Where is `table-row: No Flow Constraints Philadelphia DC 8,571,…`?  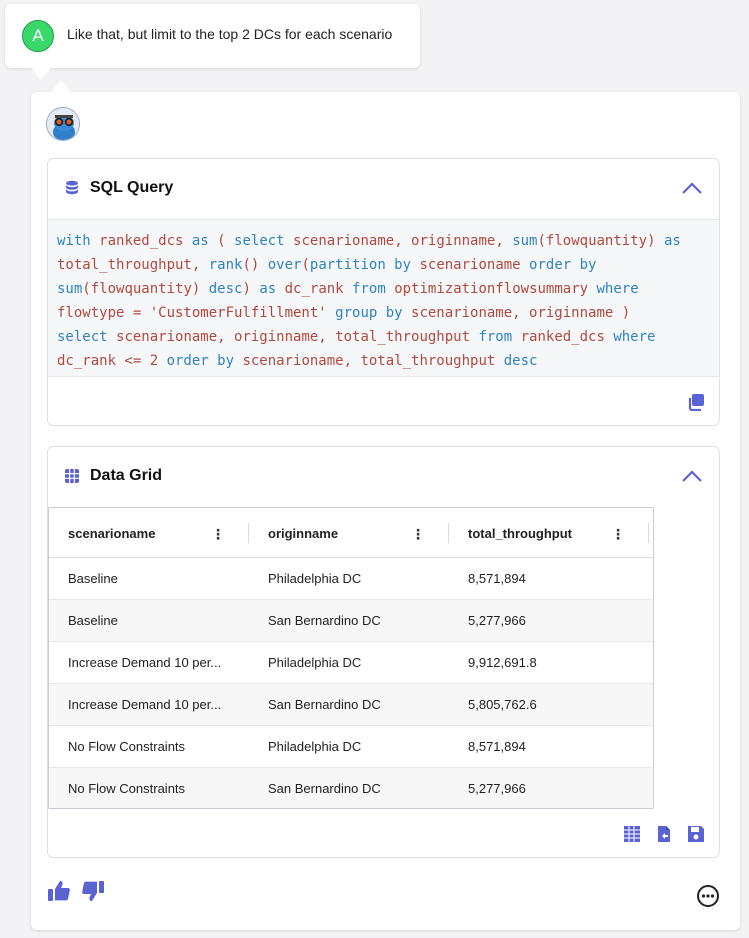 table-row: No Flow Constraints Philadelphia DC 8,571,… is located at coordinates (351, 747).